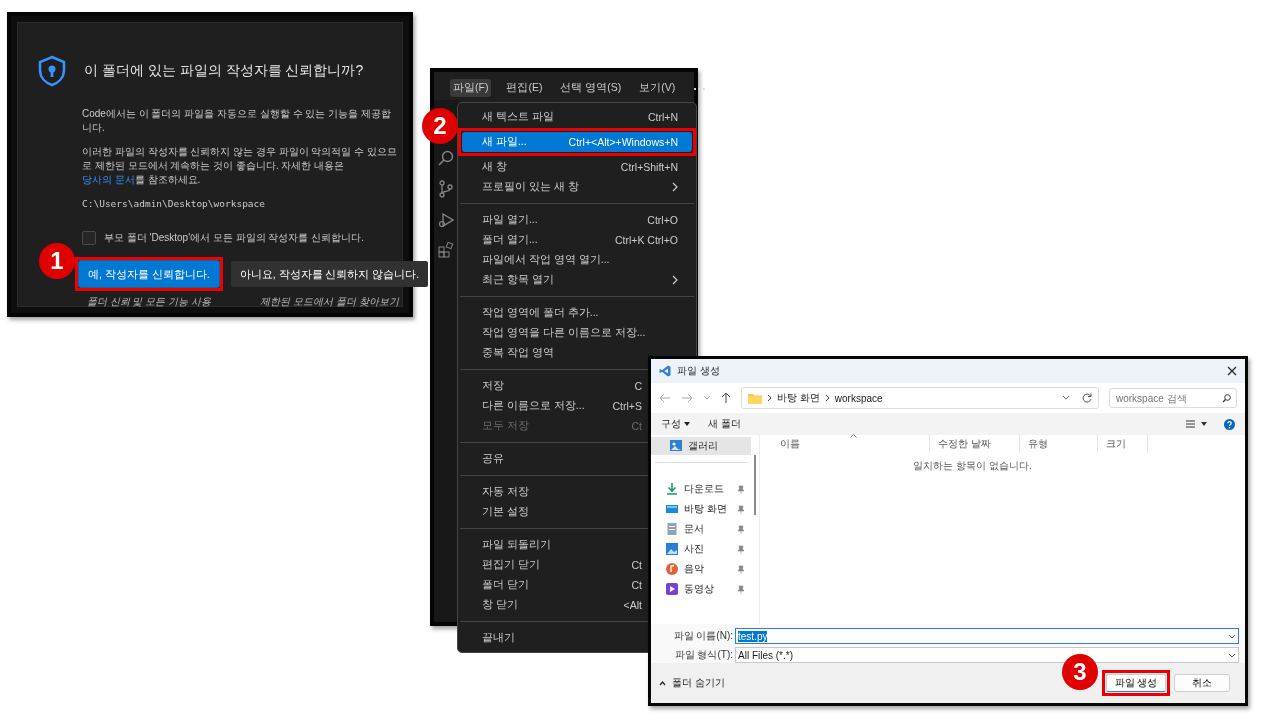  What do you see at coordinates (845, 444) in the screenshot?
I see `column-header: 이름` at bounding box center [845, 444].